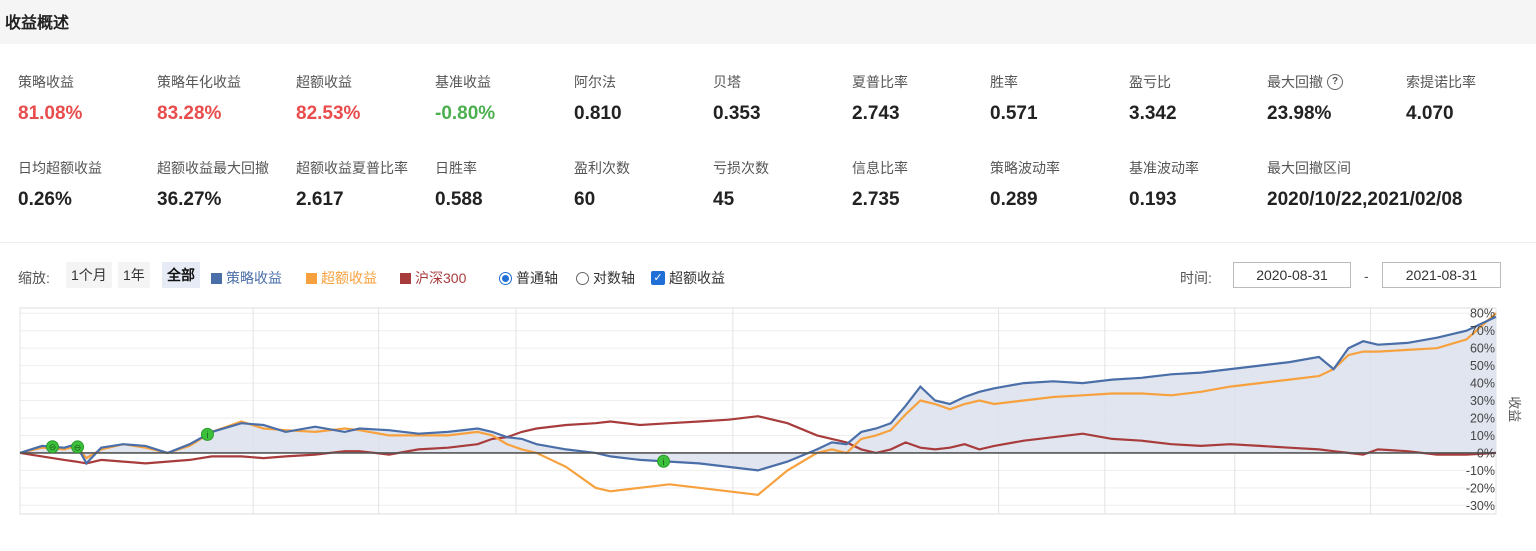 The image size is (1536, 551). I want to click on y-tick-label: 50%, so click(1482, 366).